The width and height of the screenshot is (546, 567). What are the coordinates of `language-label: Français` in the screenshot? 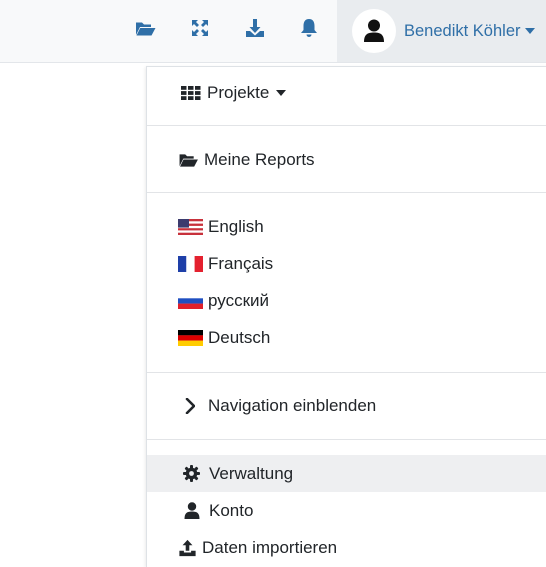 It's located at (241, 263).